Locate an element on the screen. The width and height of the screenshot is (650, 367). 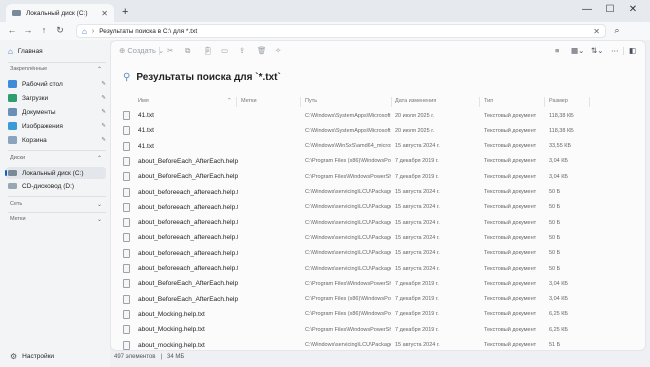
sidebar-item-desktop: Рабочий стол ✎ is located at coordinates (56, 84).